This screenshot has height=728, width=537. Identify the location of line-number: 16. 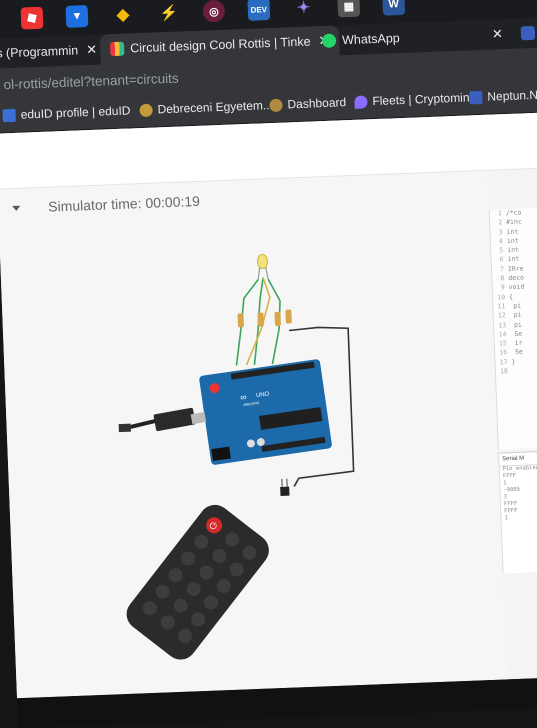
(501, 353).